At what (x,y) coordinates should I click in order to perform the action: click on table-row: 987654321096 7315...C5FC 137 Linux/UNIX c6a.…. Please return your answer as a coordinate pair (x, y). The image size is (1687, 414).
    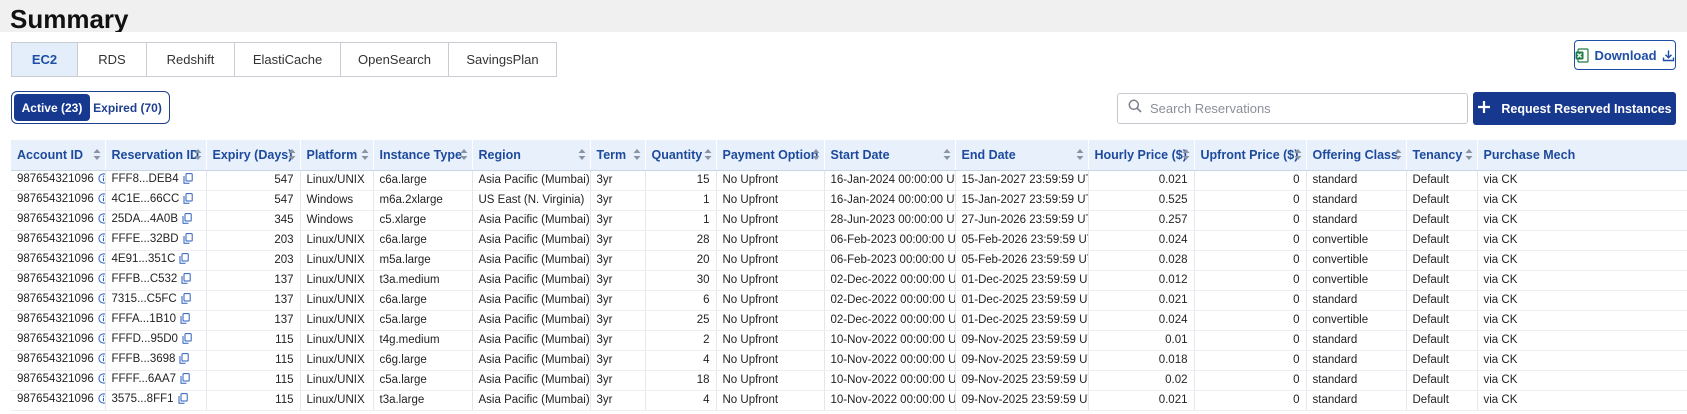
    Looking at the image, I should click on (849, 300).